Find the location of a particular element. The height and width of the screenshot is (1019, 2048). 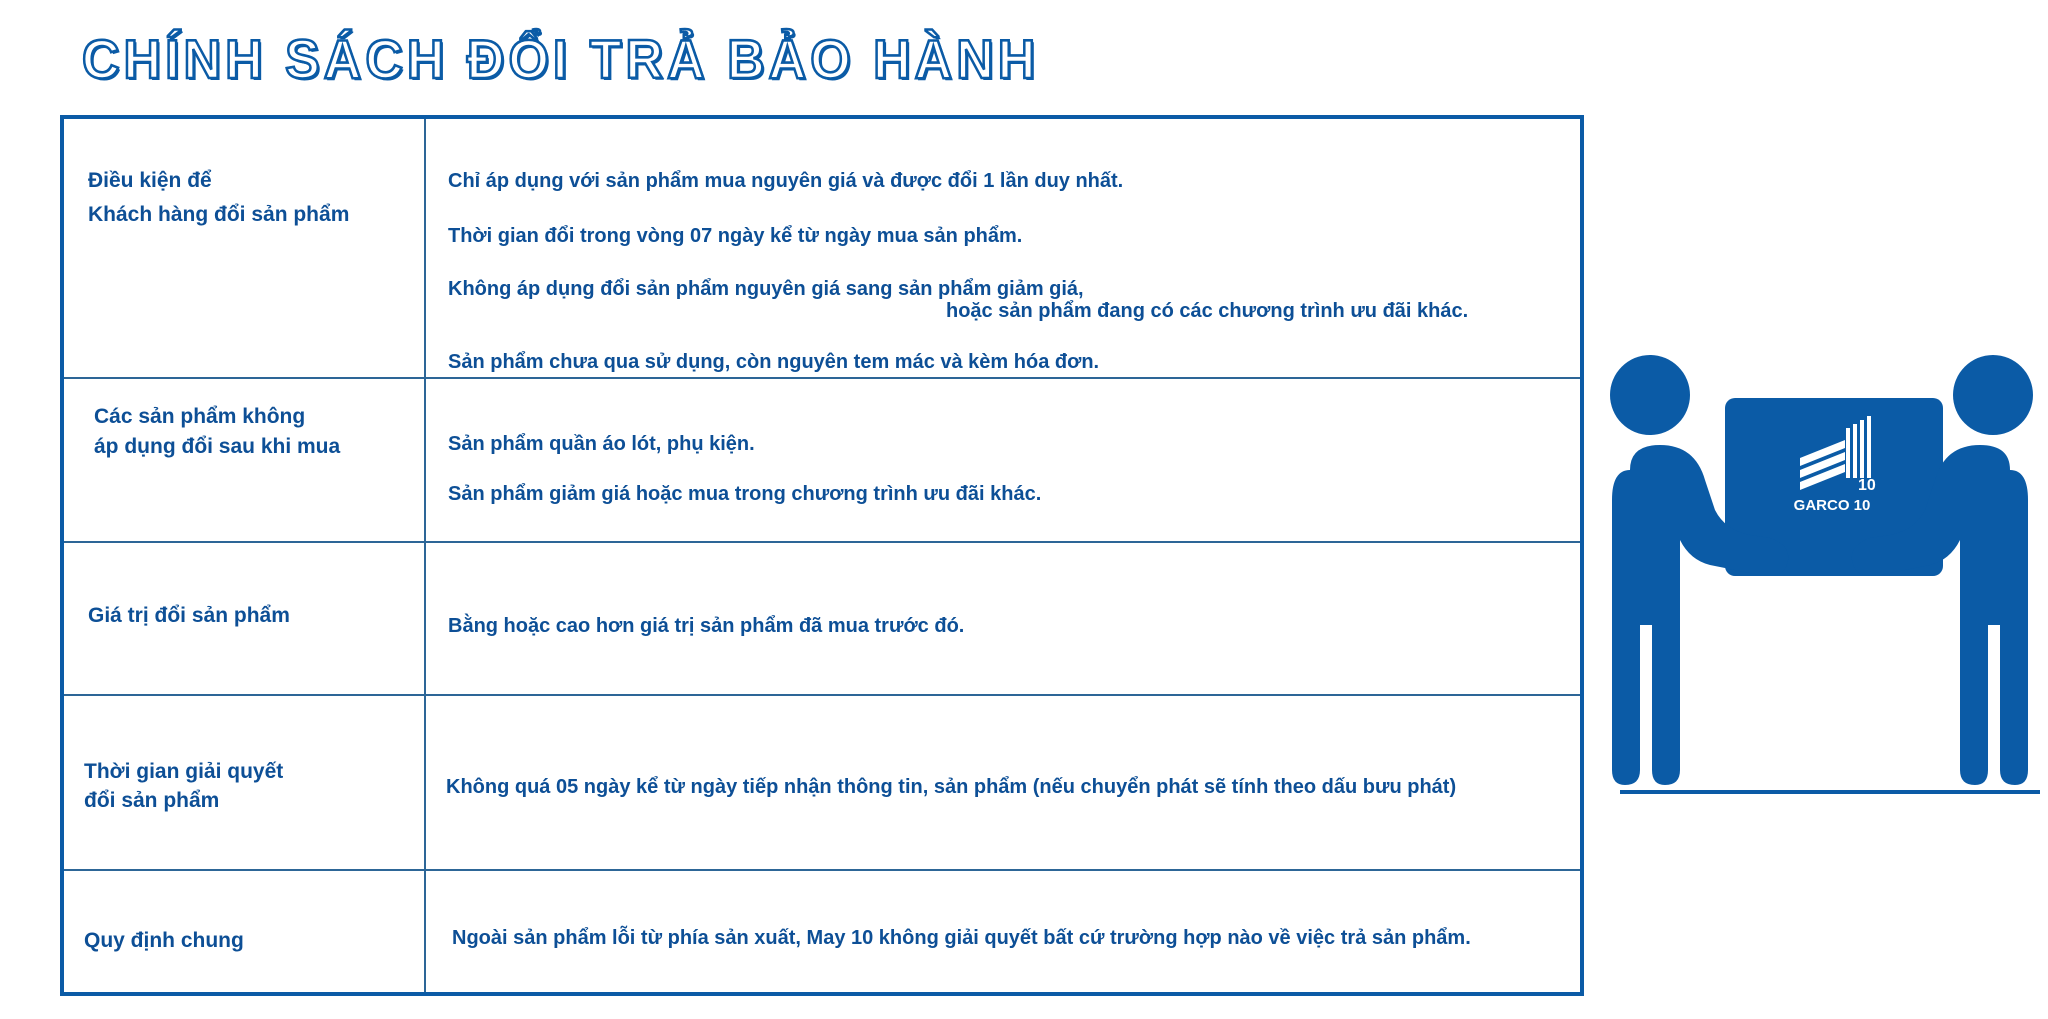

page-title: CHÍNH SÁCH ĐỔI TRẢ BẢO HÀNH is located at coordinates (560, 60).